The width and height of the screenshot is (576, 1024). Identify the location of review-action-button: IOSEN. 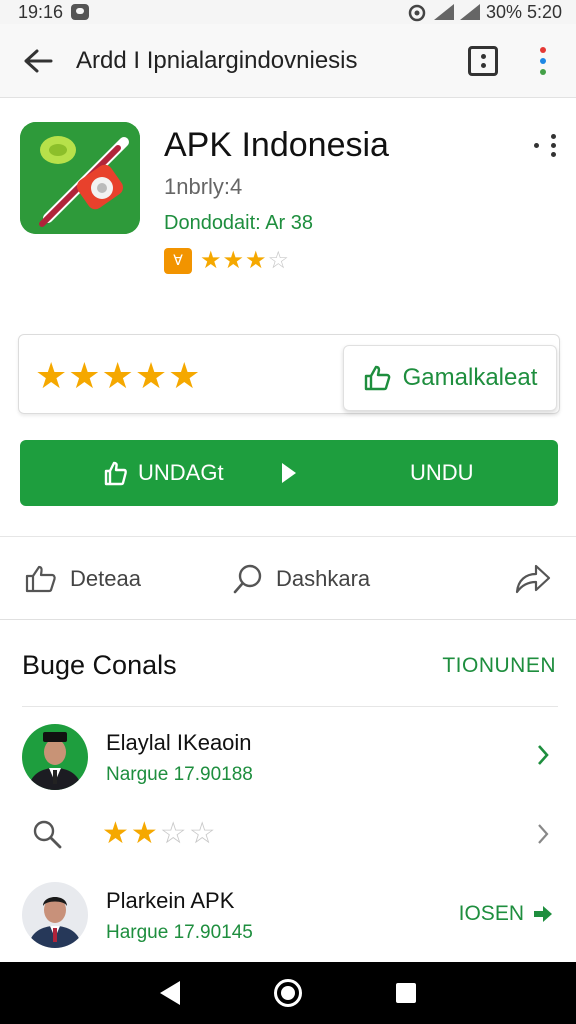
(506, 914).